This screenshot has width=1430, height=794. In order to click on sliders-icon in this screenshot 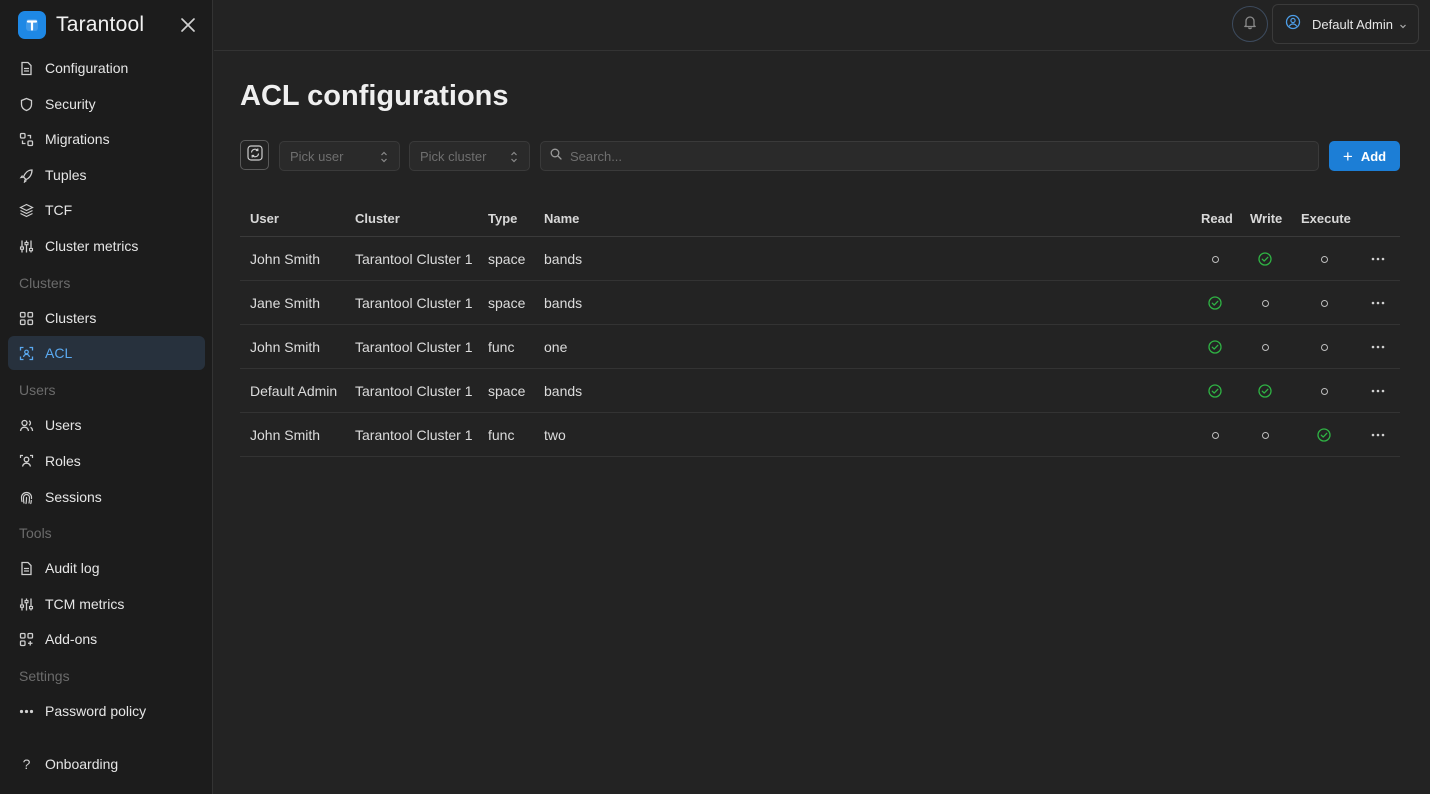, I will do `click(26, 246)`.